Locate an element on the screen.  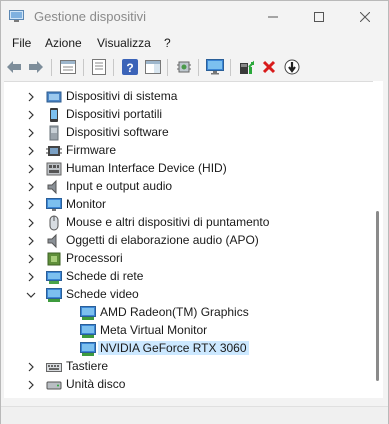
action-pane-icon is located at coordinates (153, 67).